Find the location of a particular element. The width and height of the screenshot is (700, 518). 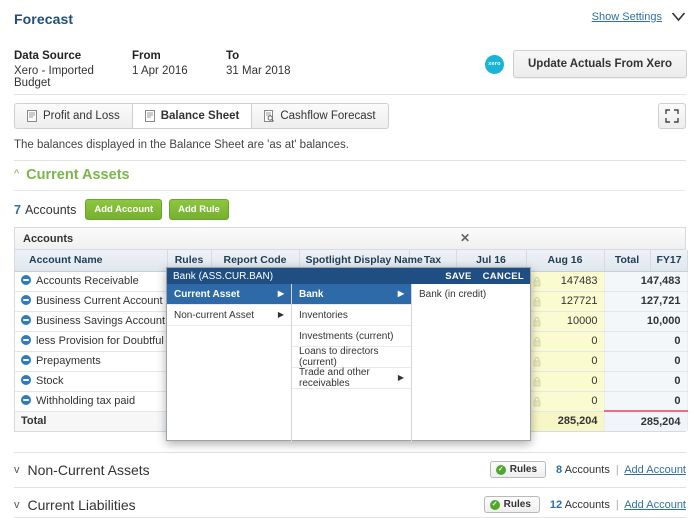

to-label: To is located at coordinates (233, 56).